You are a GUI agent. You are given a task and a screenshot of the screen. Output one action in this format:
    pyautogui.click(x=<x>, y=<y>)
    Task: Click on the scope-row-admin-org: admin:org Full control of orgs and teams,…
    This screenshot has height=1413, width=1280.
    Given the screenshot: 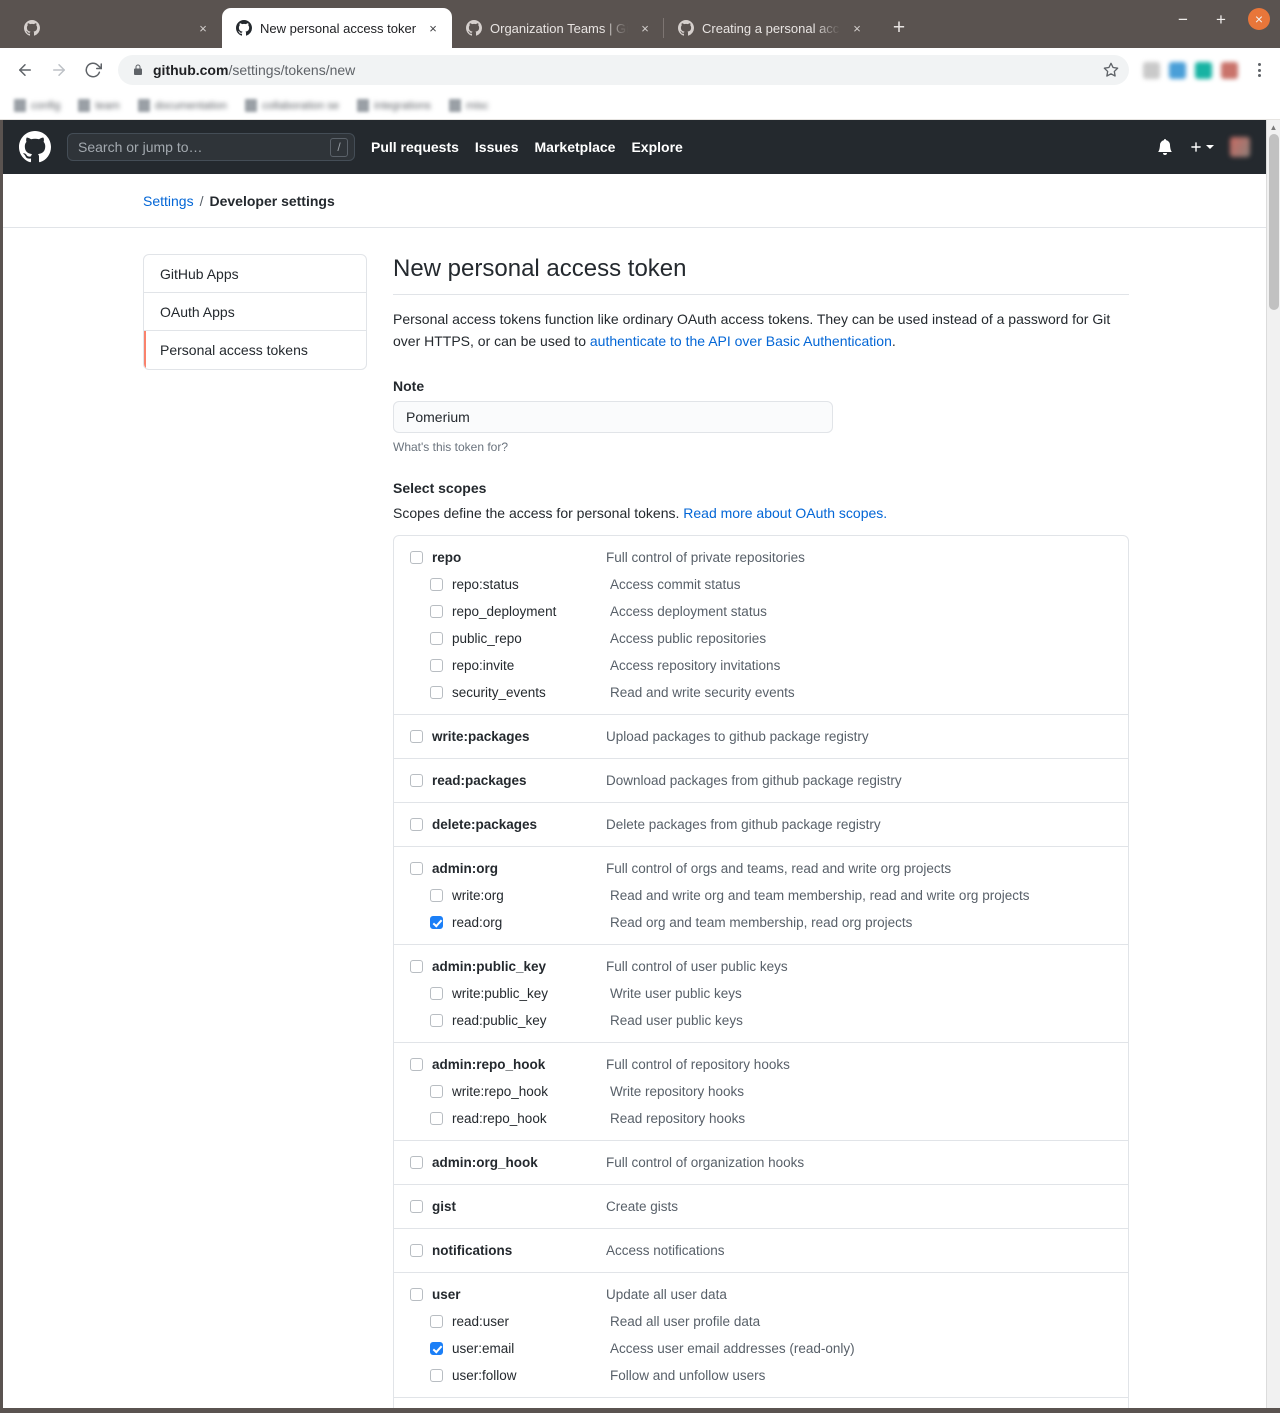 What is the action you would take?
    pyautogui.click(x=761, y=868)
    